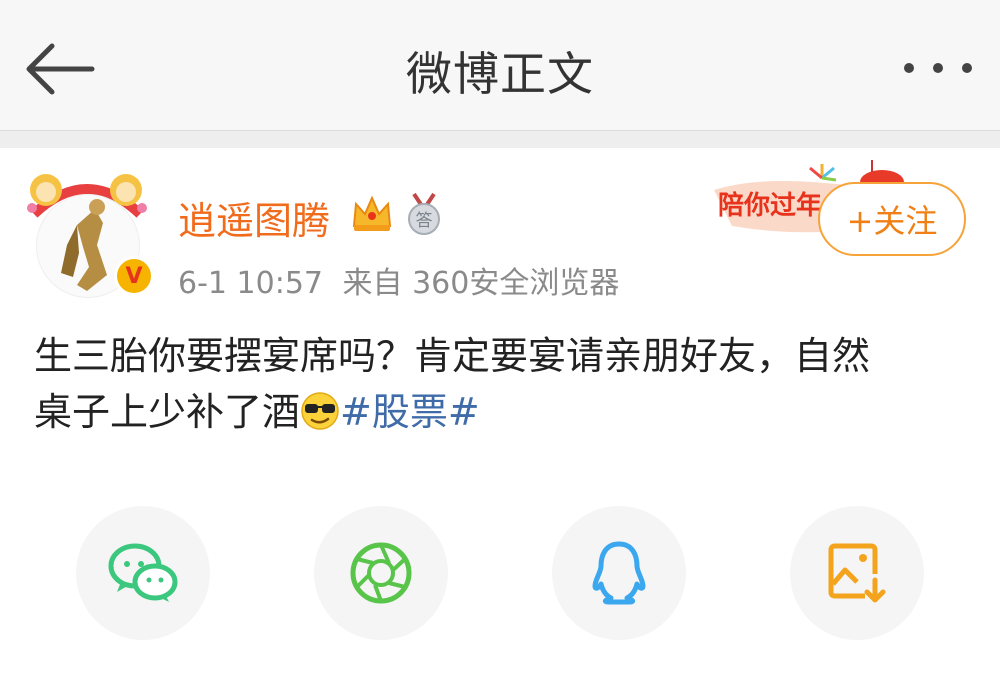 This screenshot has height=681, width=1000. What do you see at coordinates (481, 283) in the screenshot?
I see `post-source: 来自 360安全浏览器` at bounding box center [481, 283].